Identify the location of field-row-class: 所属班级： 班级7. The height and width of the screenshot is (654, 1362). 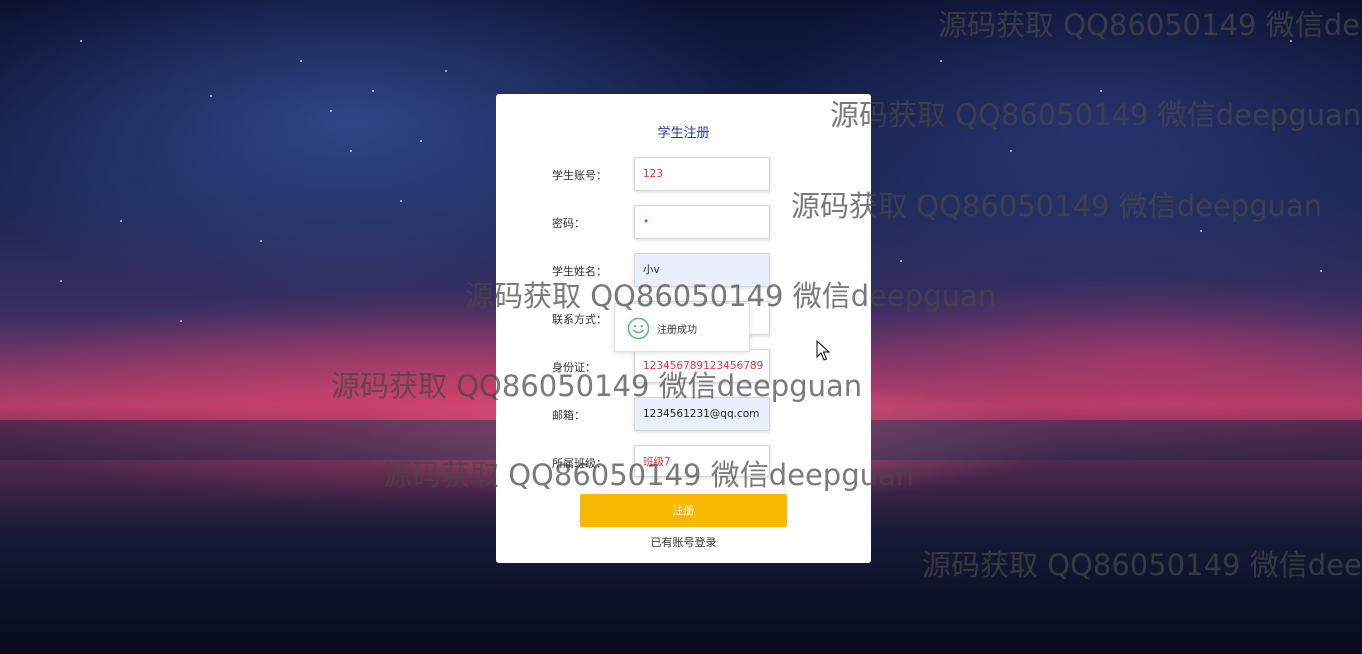
(683, 462).